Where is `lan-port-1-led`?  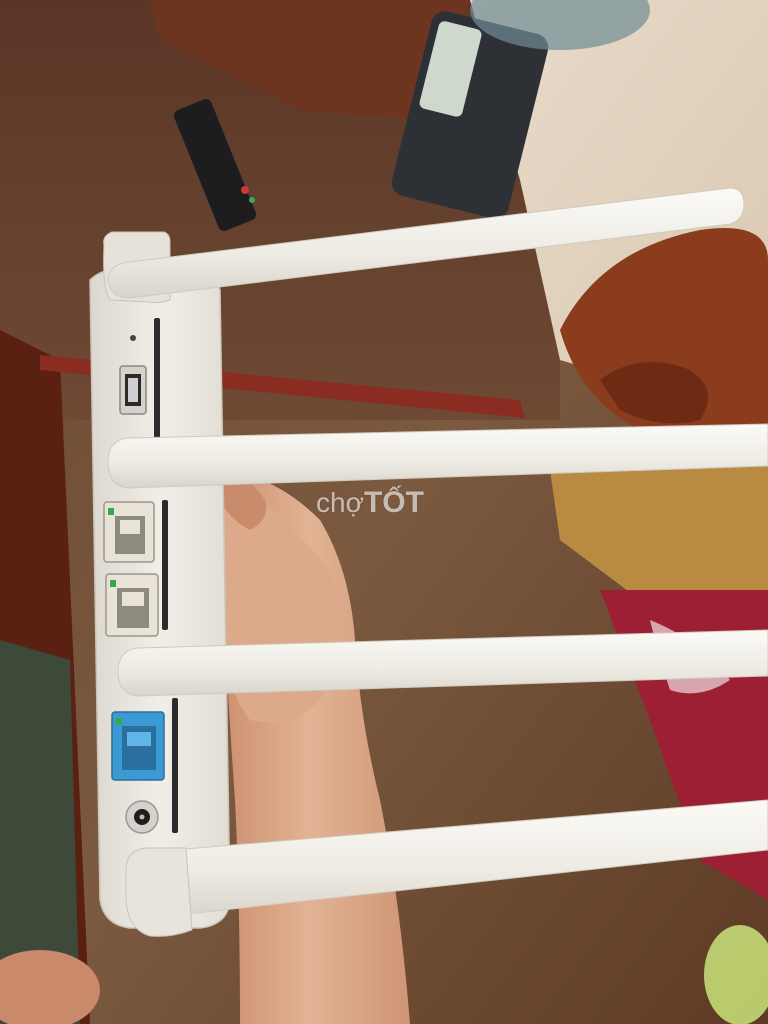
lan-port-1-led is located at coordinates (111, 511).